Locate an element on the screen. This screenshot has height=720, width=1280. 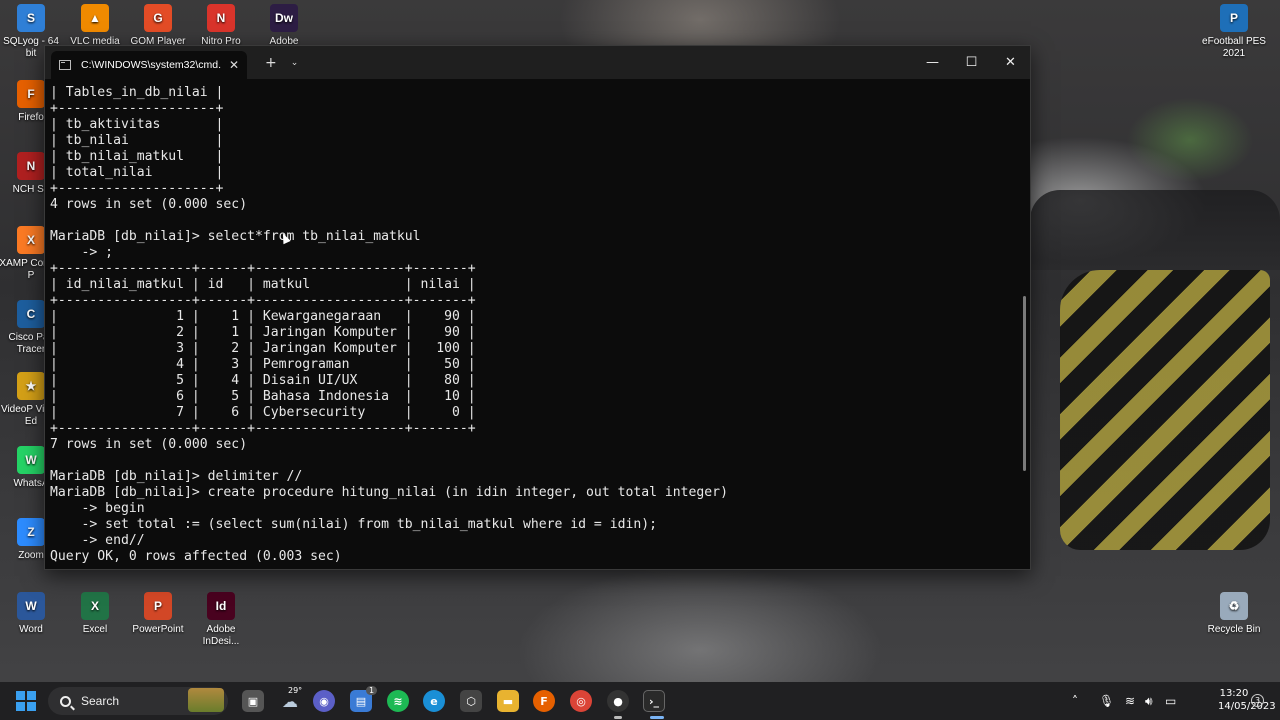
app-icon: Id is located at coordinates (221, 606).